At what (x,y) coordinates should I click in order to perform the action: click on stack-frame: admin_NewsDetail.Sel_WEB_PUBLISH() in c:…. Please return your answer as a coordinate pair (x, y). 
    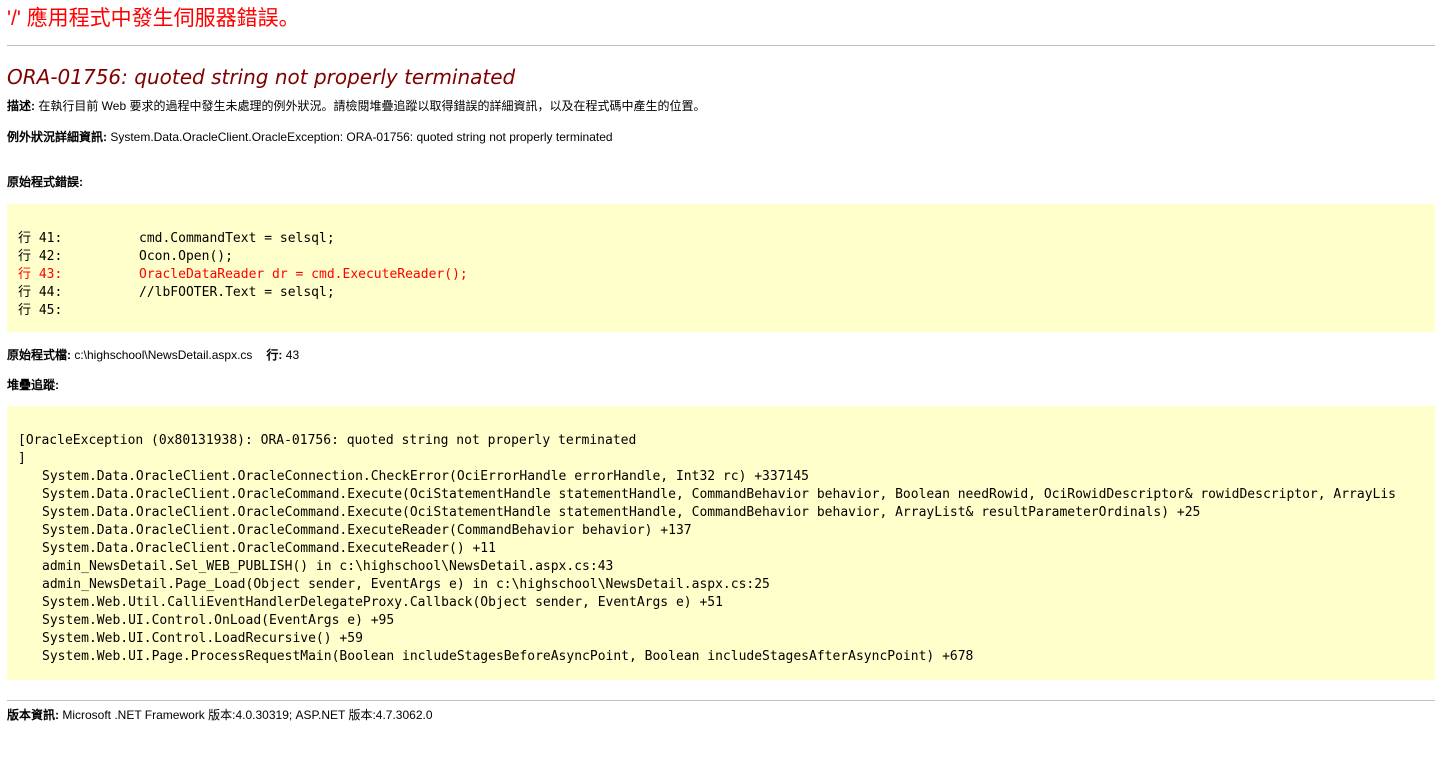
    Looking at the image, I should click on (328, 566).